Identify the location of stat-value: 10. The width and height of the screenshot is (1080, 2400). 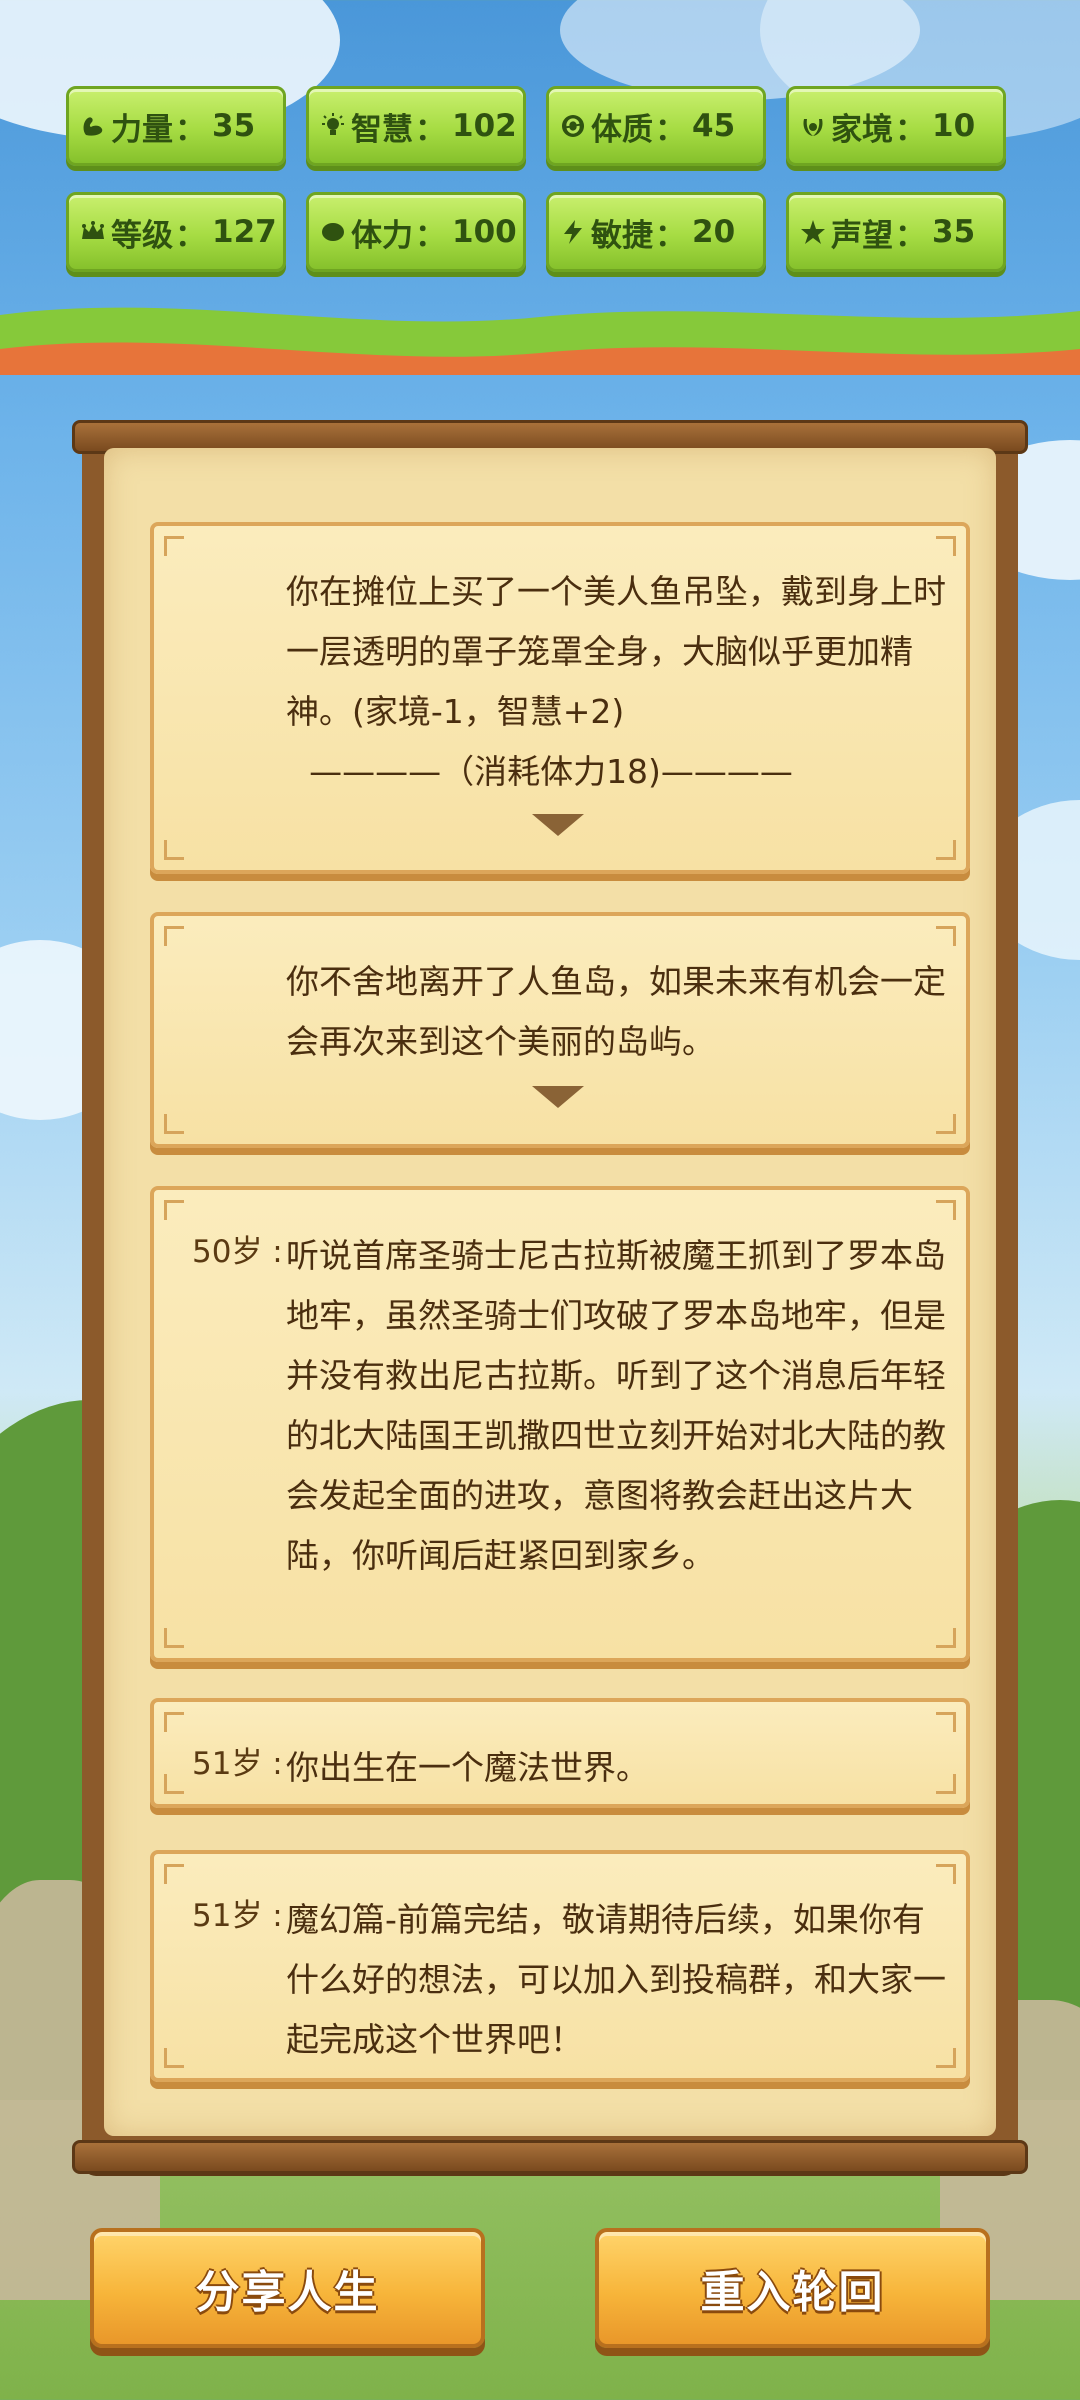
(954, 126).